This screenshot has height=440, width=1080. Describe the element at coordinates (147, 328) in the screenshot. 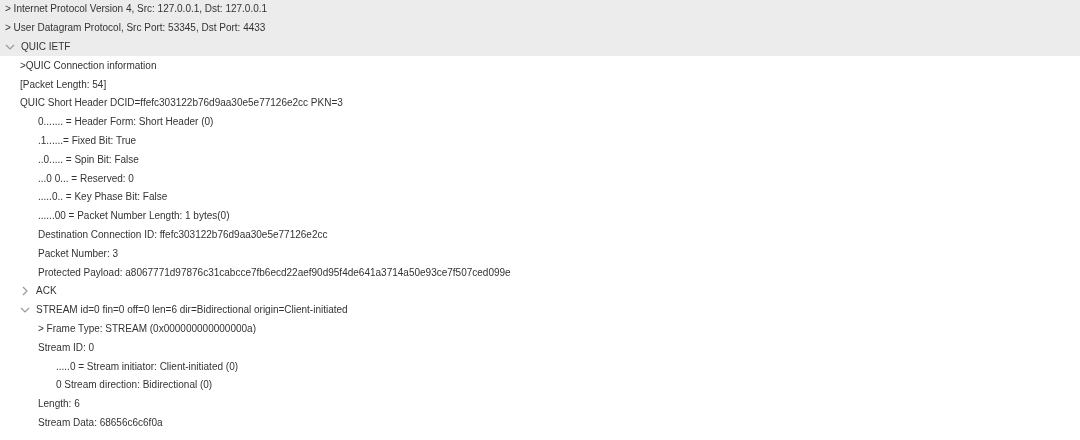

I see `tree-item-label: > Frame Type: STREAM (0x000000000000000a)` at that location.